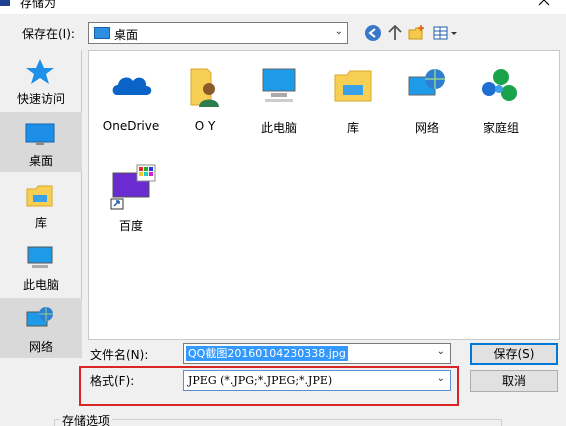 This screenshot has width=566, height=426. Describe the element at coordinates (40, 99) in the screenshot. I see `place-label: 快速访问` at that location.